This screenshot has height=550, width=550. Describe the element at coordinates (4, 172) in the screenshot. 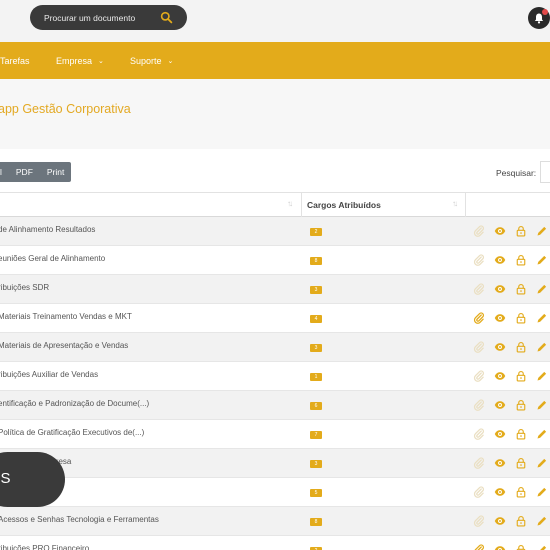

I see `excel-button: l` at that location.